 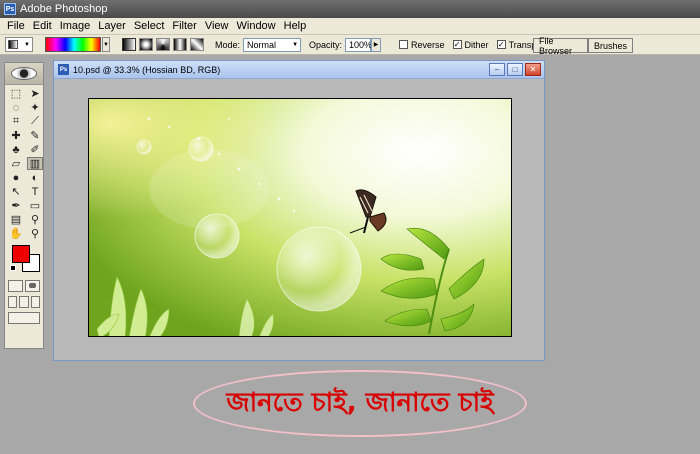 I want to click on menu-edit: Edit, so click(x=42, y=26).